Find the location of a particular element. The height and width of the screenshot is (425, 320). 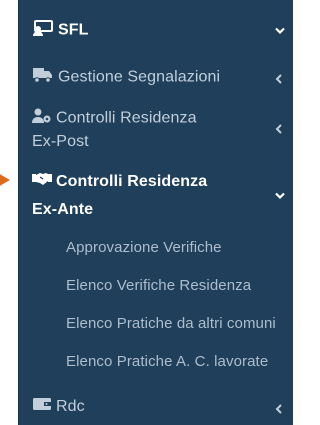

menu-item-gestione-segnalazioni: Gestione Segnalazioni is located at coordinates (156, 78).